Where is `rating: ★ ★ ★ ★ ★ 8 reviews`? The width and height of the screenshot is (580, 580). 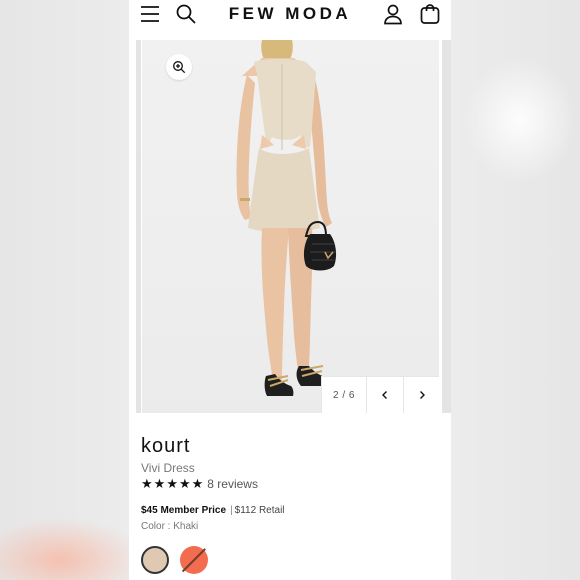 rating: ★ ★ ★ ★ ★ 8 reviews is located at coordinates (199, 484).